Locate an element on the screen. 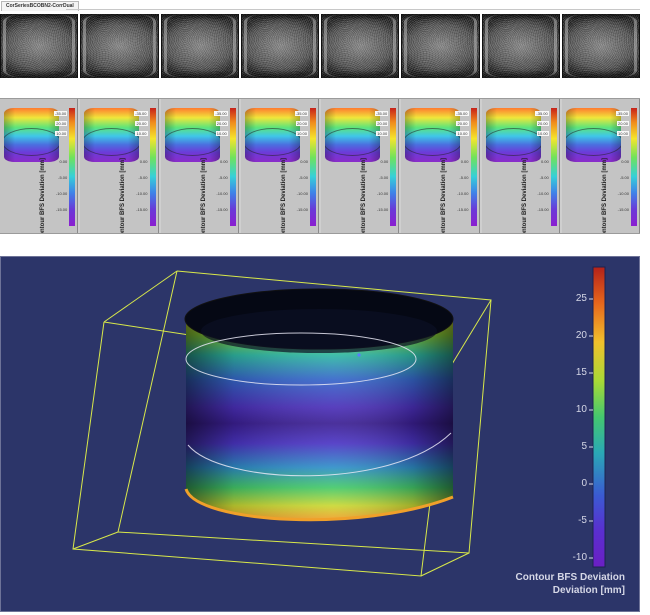  colorbar-tick-label: 25 is located at coordinates (581, 298).